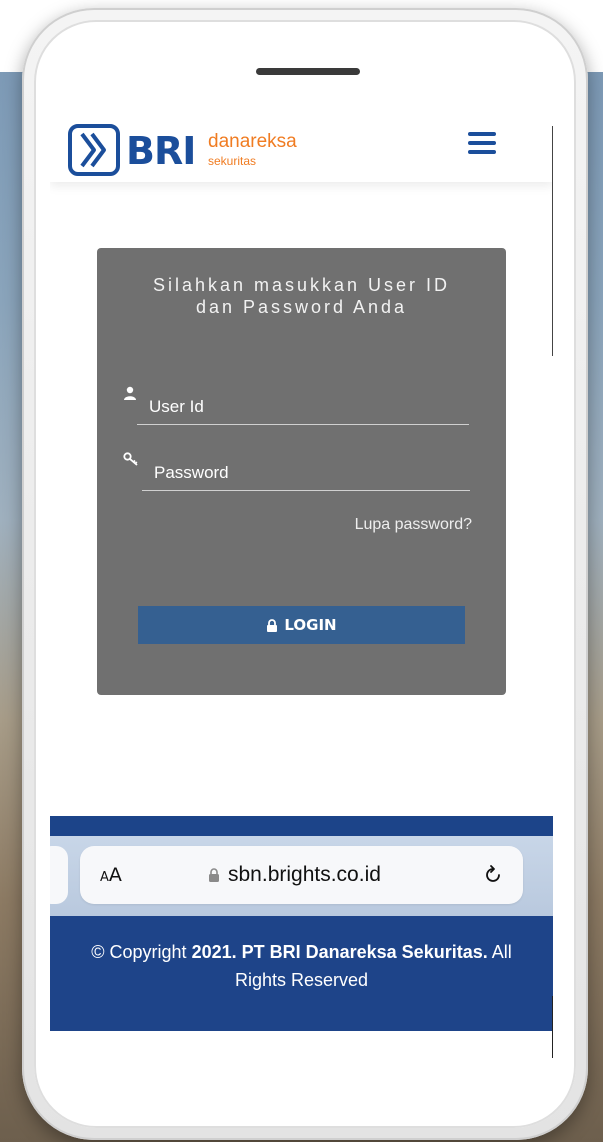 The width and height of the screenshot is (603, 1142). I want to click on login-button: LOGIN, so click(301, 625).